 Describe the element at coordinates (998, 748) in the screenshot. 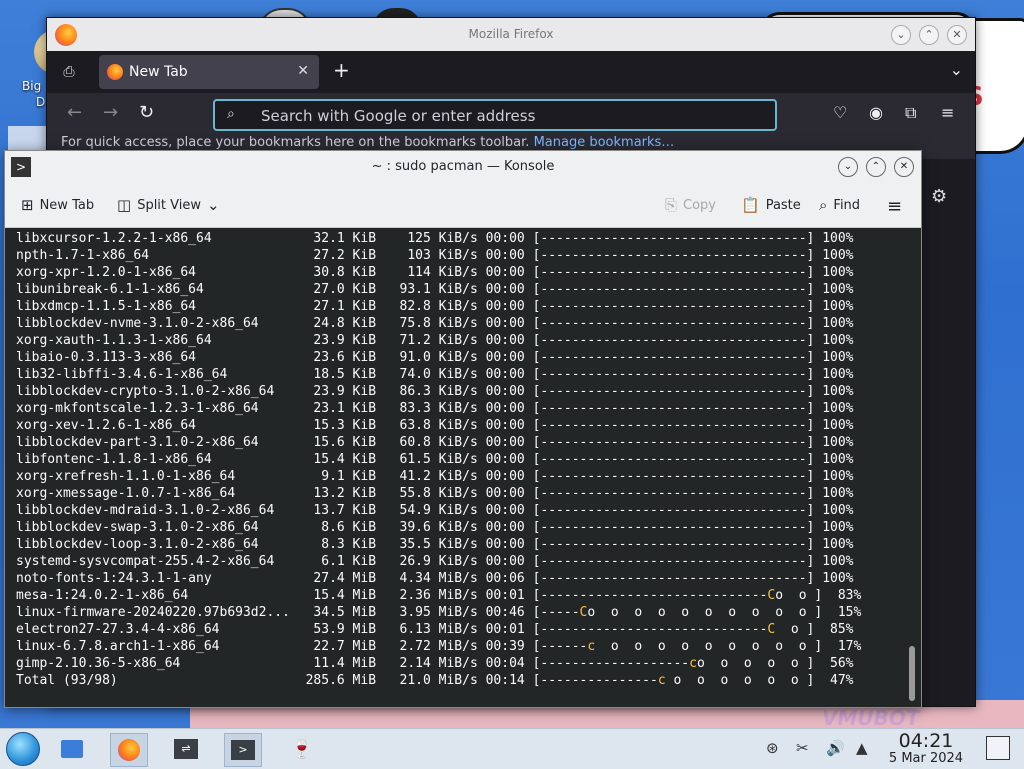

I see `show-desktop-button` at that location.